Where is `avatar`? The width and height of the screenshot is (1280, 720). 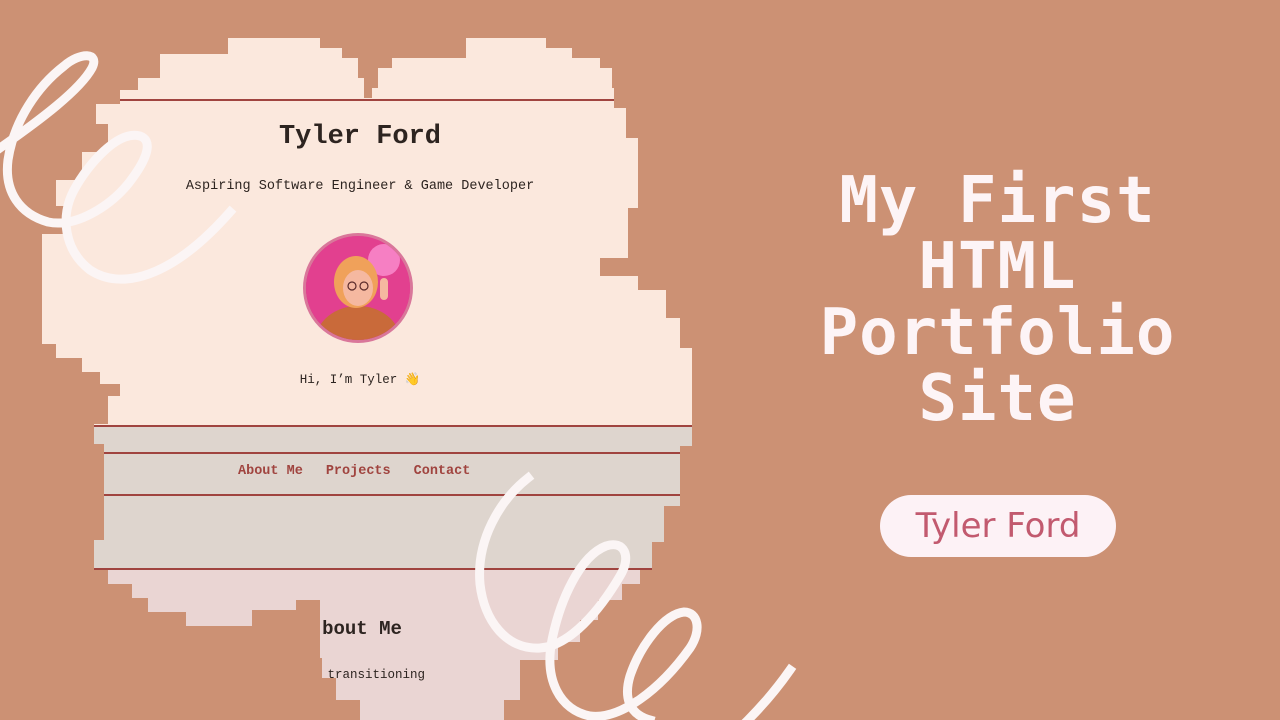 avatar is located at coordinates (358, 288).